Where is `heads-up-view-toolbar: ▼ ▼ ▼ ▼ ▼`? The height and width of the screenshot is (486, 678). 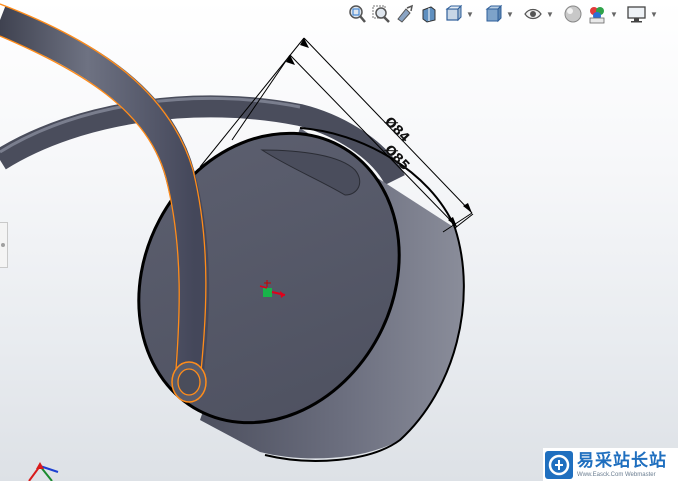
heads-up-view-toolbar: ▼ ▼ ▼ ▼ ▼ is located at coordinates (502, 14).